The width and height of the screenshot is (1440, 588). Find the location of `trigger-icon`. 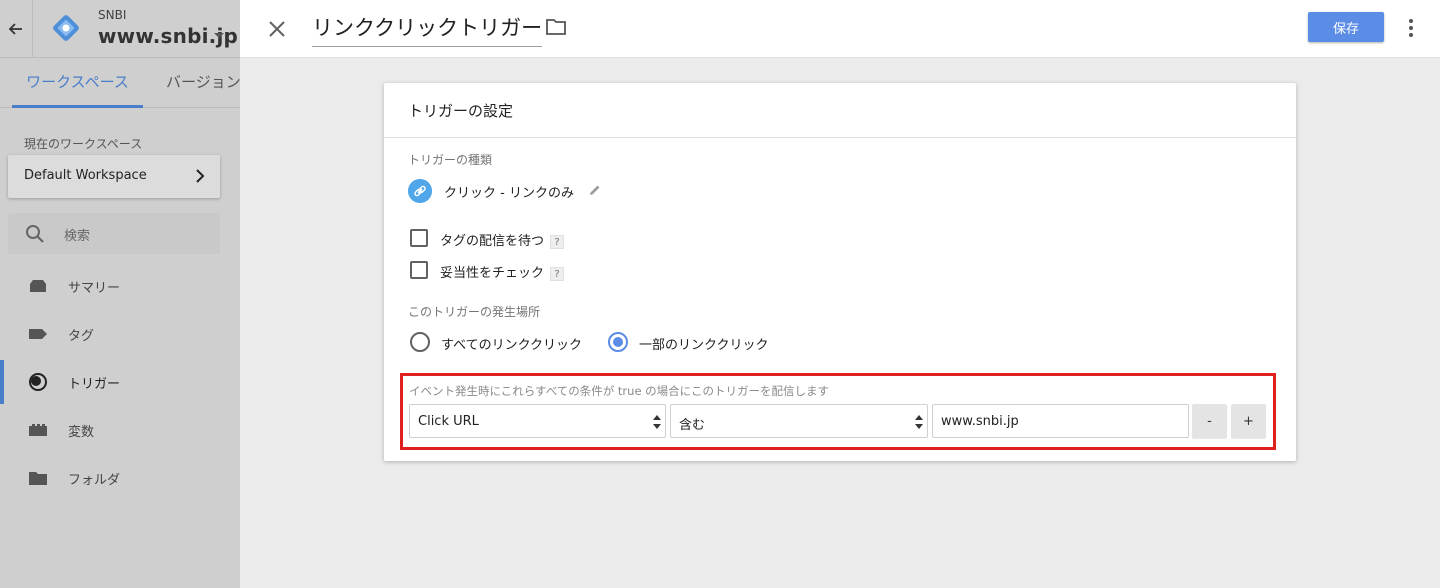

trigger-icon is located at coordinates (38, 382).